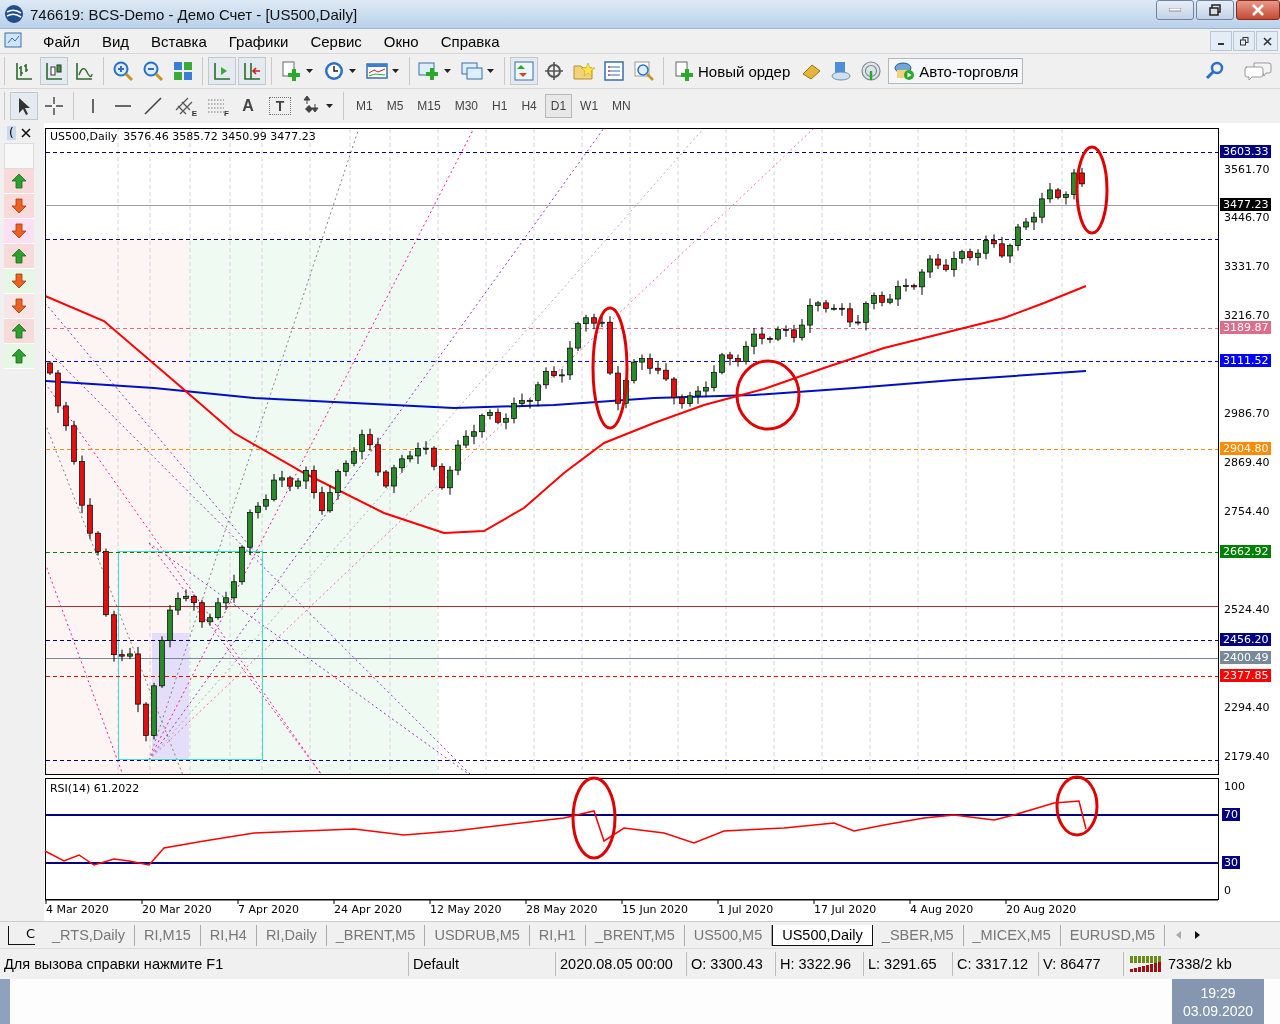 The image size is (1280, 1024). I want to click on date-axis-label: 24 Apr 2020, so click(367, 909).